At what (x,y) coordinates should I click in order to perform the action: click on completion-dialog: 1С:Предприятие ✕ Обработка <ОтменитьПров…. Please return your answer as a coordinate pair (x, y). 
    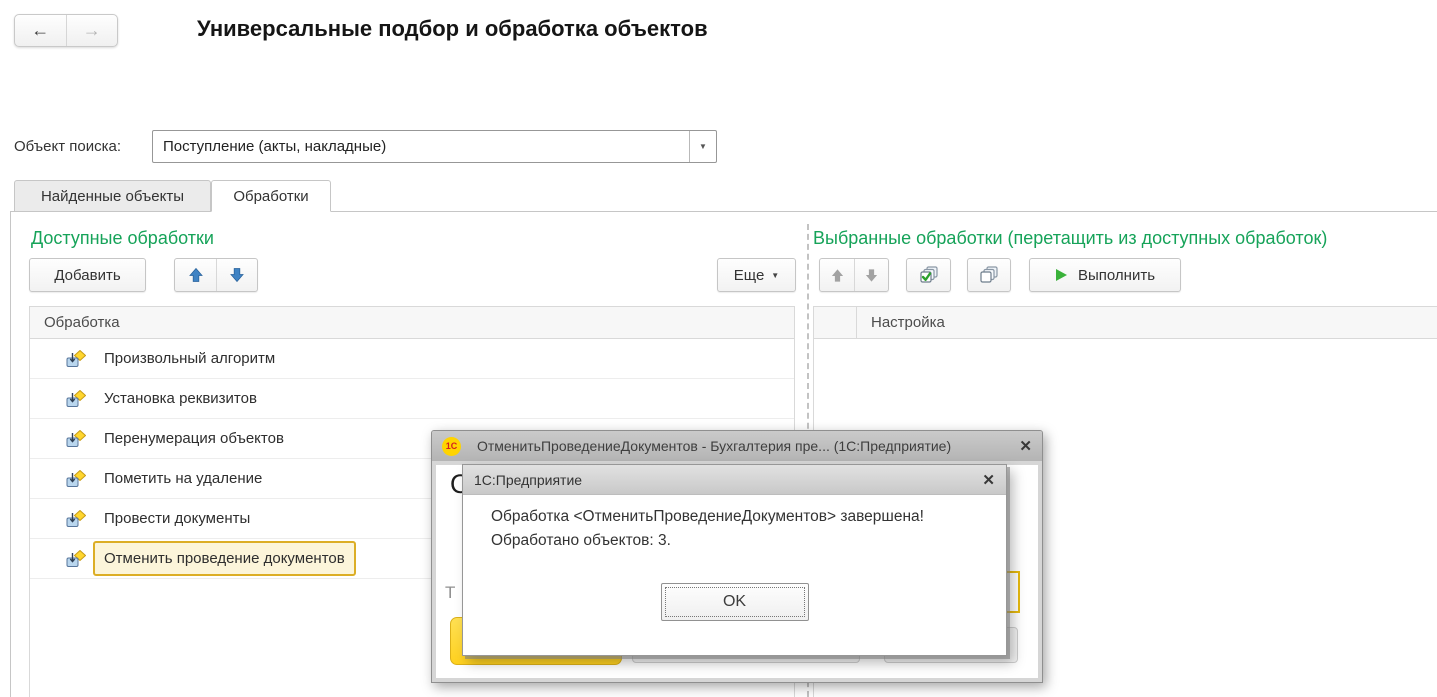
    Looking at the image, I should click on (734, 560).